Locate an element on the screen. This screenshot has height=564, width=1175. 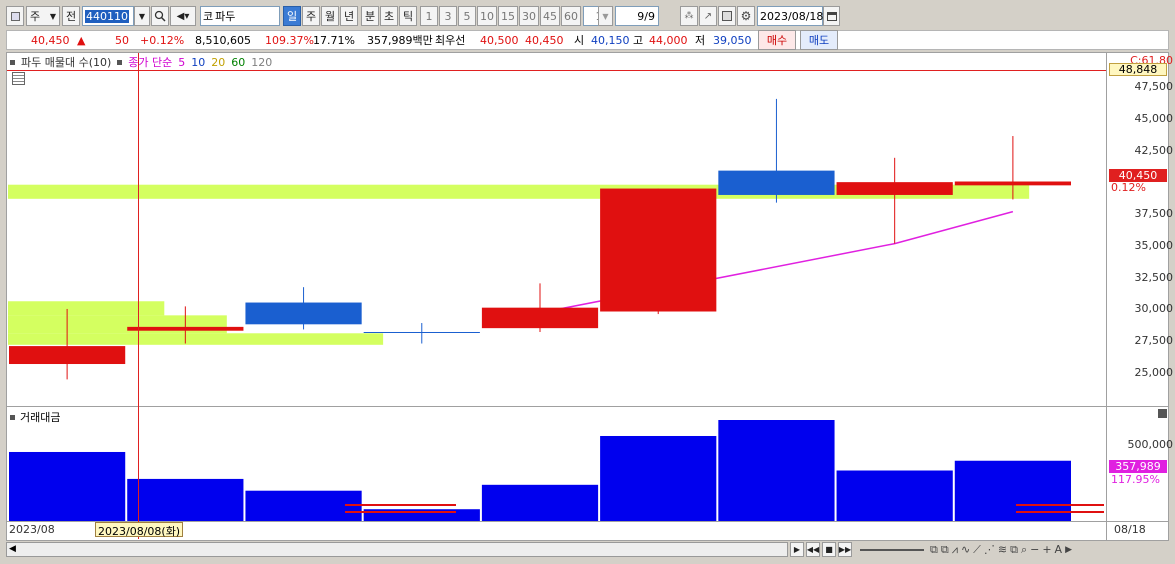
volume-legend: 거래대금 is located at coordinates (35, 417).